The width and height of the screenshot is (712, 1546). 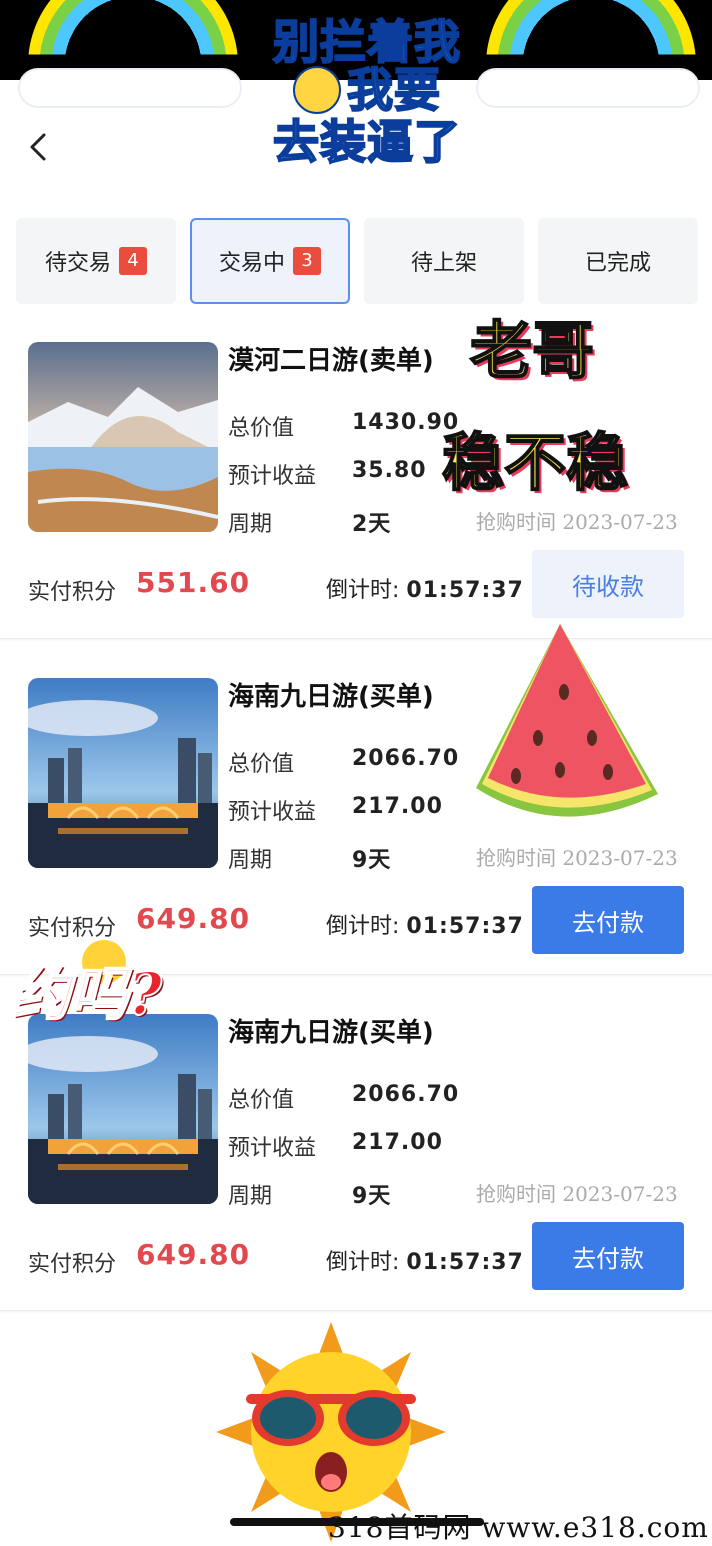 I want to click on tab-label: 交易中, so click(x=251, y=263).